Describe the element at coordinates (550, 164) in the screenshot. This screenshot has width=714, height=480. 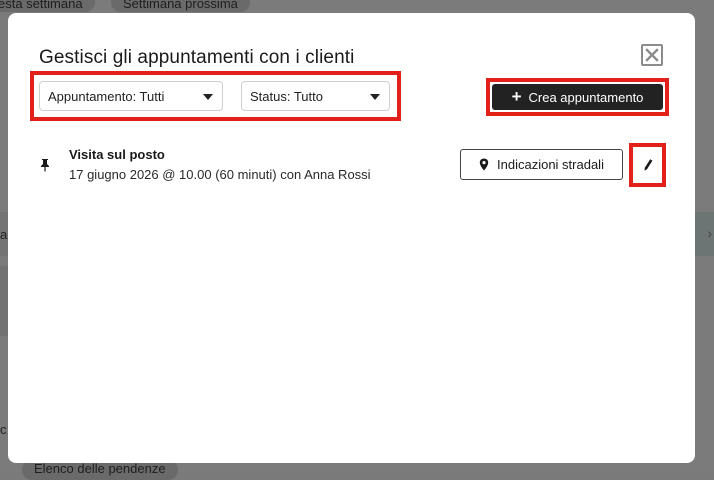
I see `directions-button-label: Indicazioni stradali` at that location.